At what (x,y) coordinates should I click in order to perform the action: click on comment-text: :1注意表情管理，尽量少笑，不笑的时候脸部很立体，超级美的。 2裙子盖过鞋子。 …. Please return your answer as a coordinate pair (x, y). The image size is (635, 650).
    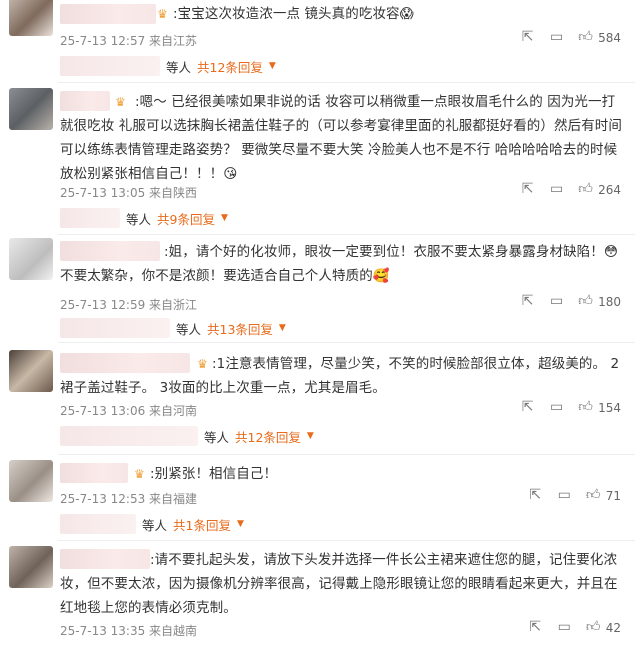
    Looking at the image, I should click on (340, 376).